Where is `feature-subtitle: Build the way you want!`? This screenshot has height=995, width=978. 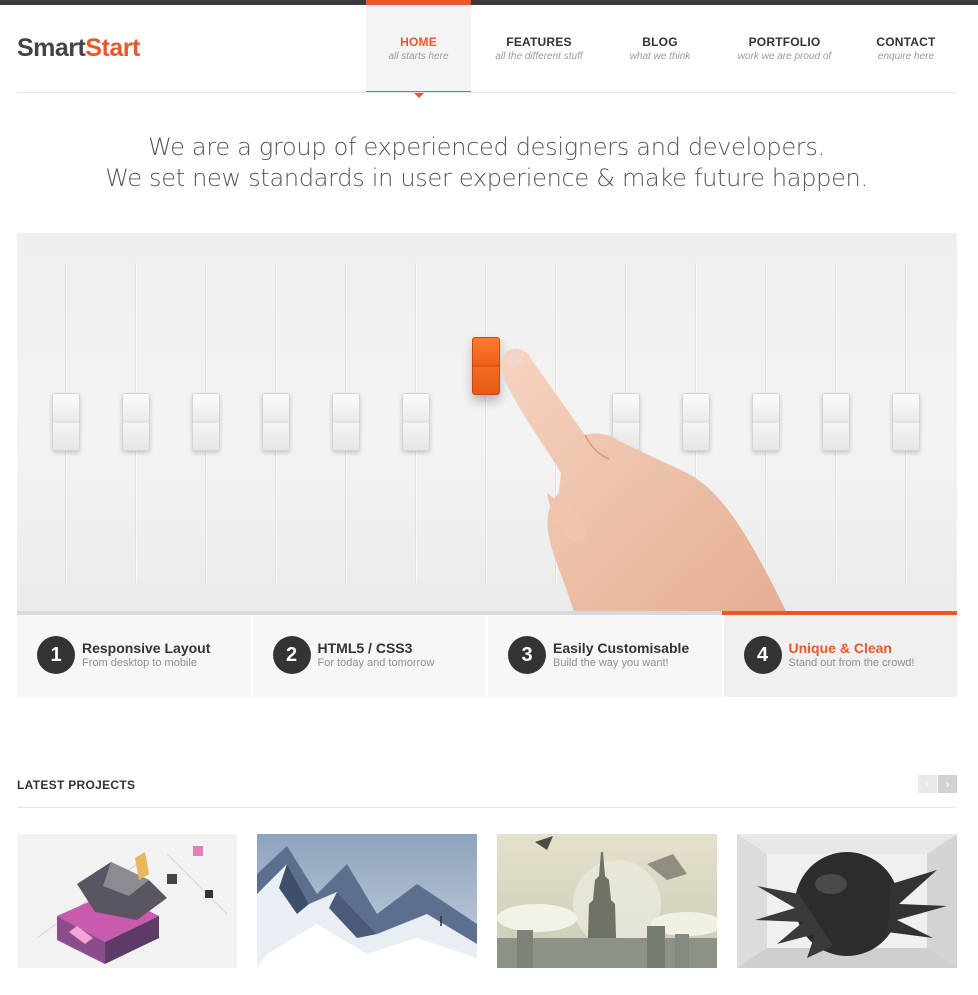
feature-subtitle: Build the way you want! is located at coordinates (611, 663).